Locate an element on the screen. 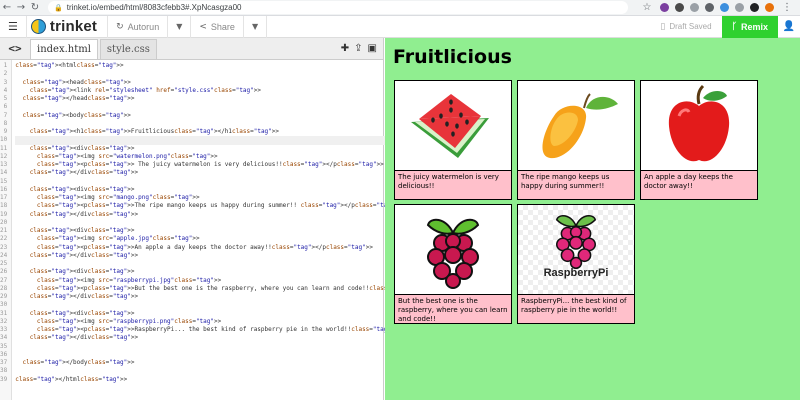 This screenshot has height=400, width=800. share-icon: < is located at coordinates (203, 26).